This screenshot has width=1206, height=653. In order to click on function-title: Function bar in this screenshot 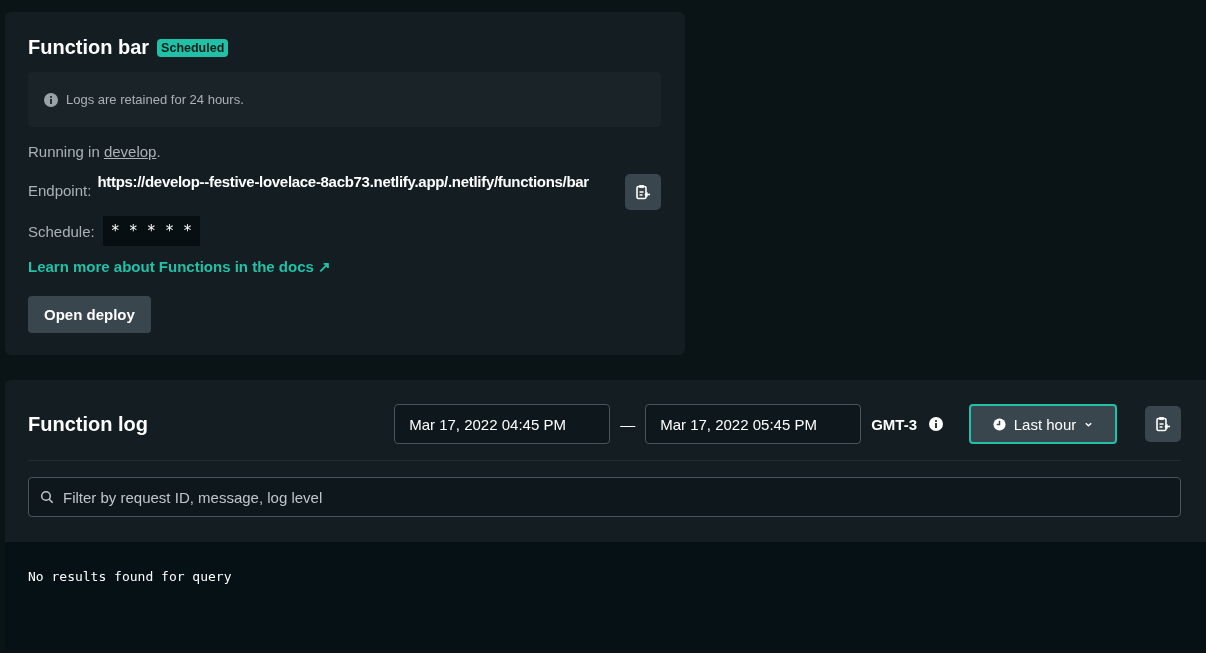, I will do `click(89, 47)`.